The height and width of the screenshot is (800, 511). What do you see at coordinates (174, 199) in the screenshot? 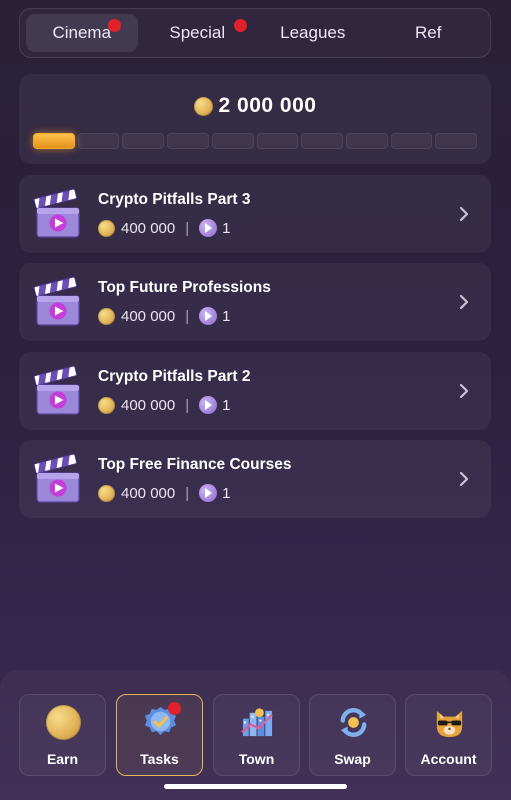
I see `task-title: Crypto Pitfalls Part 3` at bounding box center [174, 199].